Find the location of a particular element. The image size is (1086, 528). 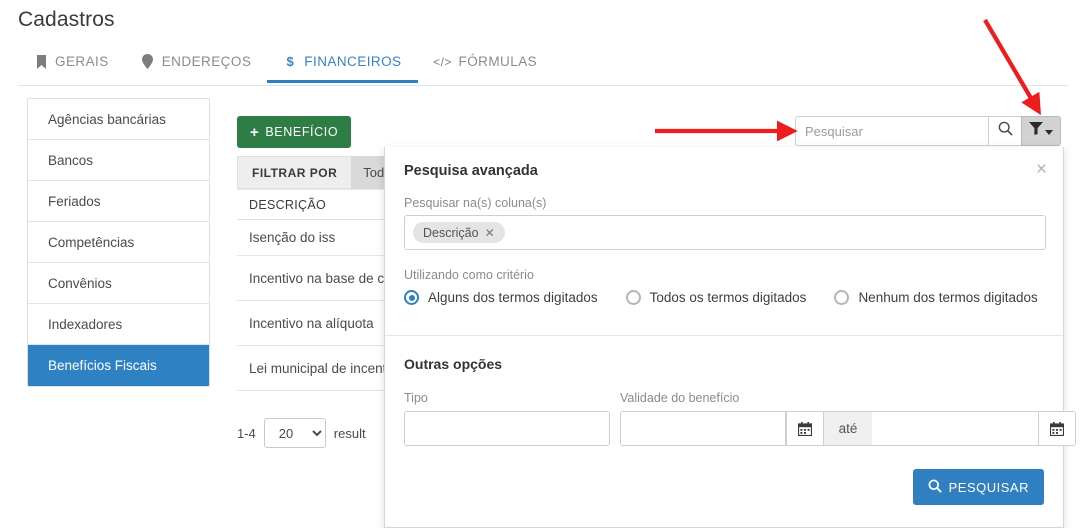

search-group is located at coordinates (928, 131).